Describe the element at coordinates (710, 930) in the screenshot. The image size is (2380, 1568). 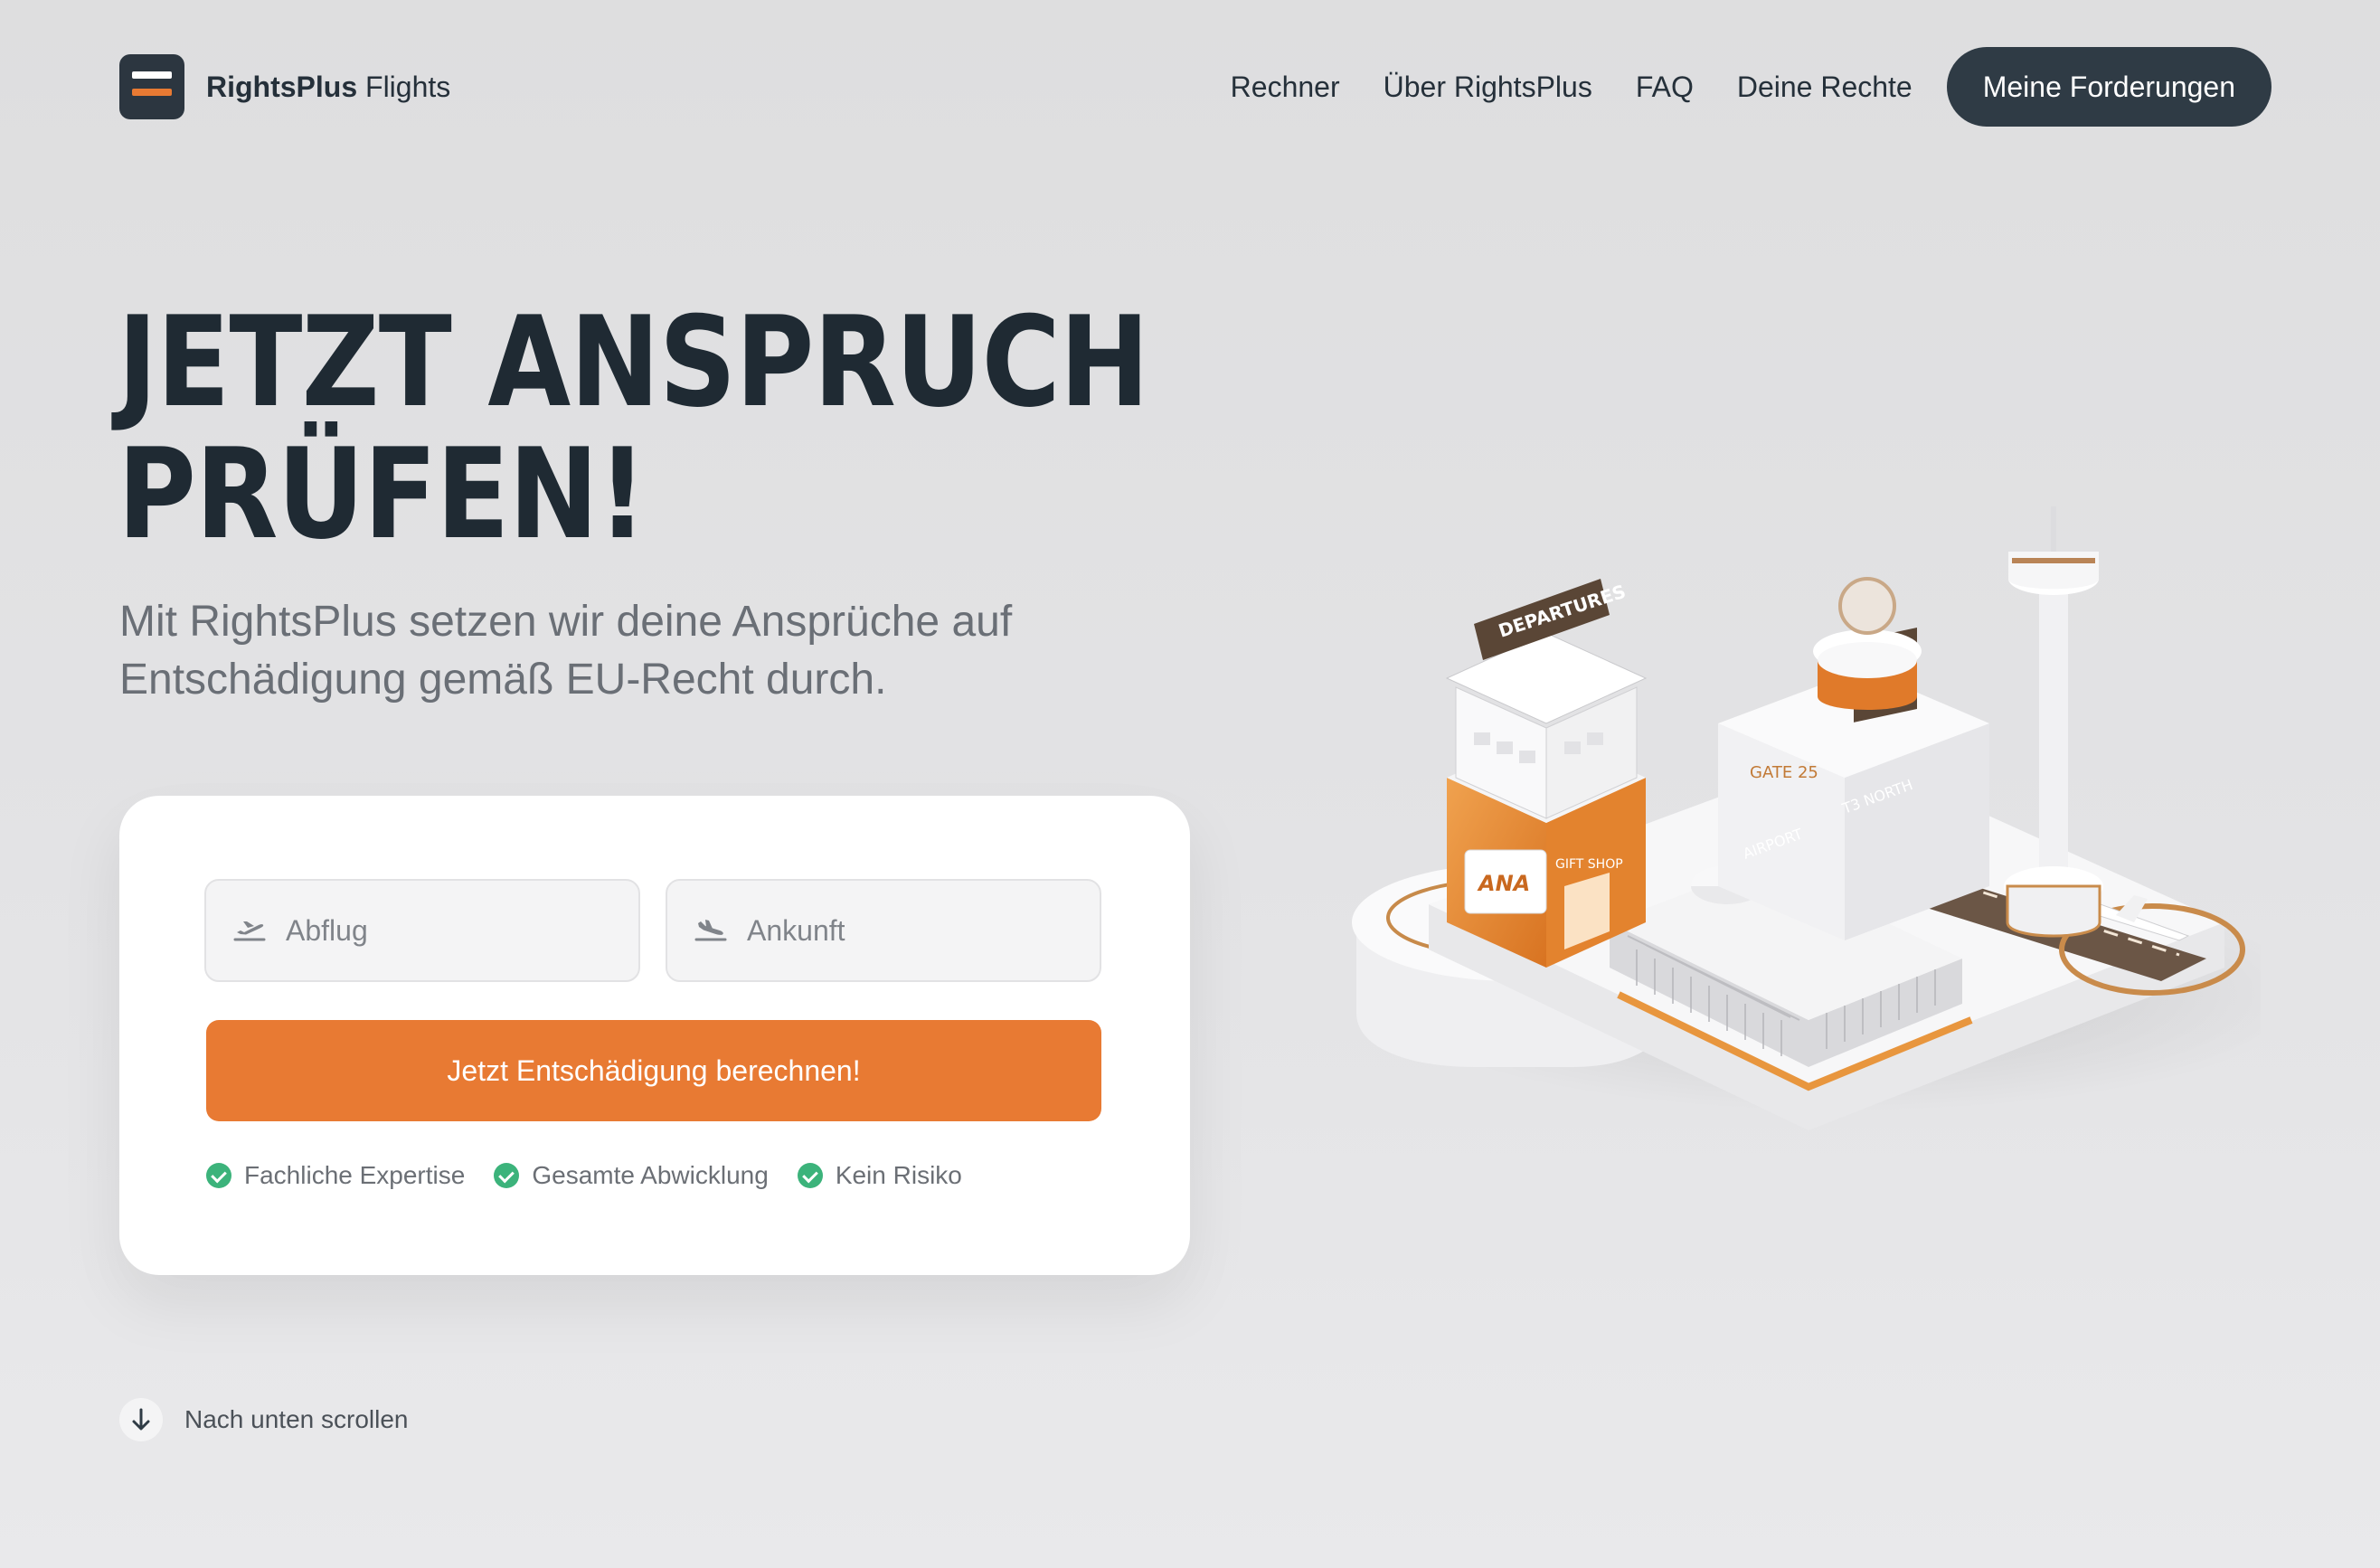
I see `landing-icon` at that location.